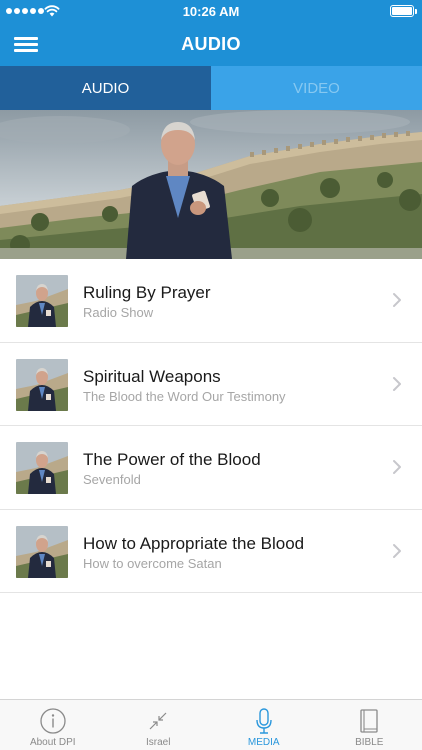  What do you see at coordinates (53, 721) in the screenshot?
I see `info-circle-icon` at bounding box center [53, 721].